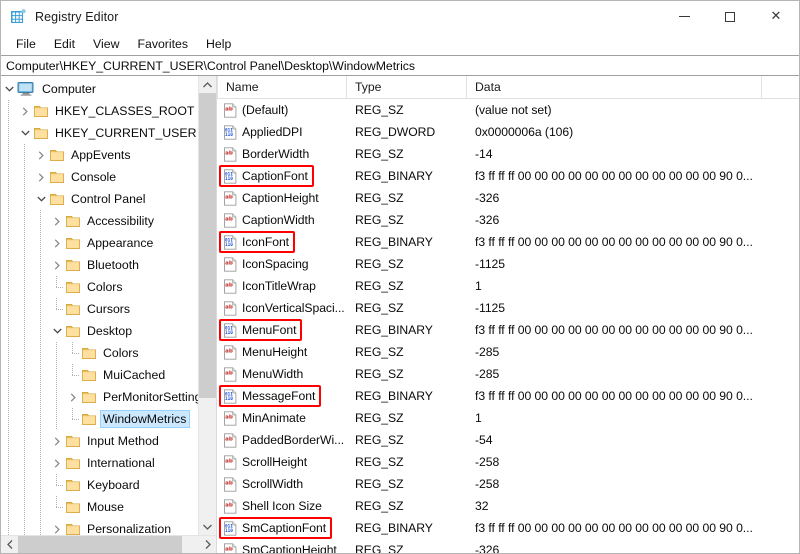 The height and width of the screenshot is (554, 800). Describe the element at coordinates (508, 308) in the screenshot. I see `table-row: ab IconVerticalSpaci... REG_SZ -1125` at that location.